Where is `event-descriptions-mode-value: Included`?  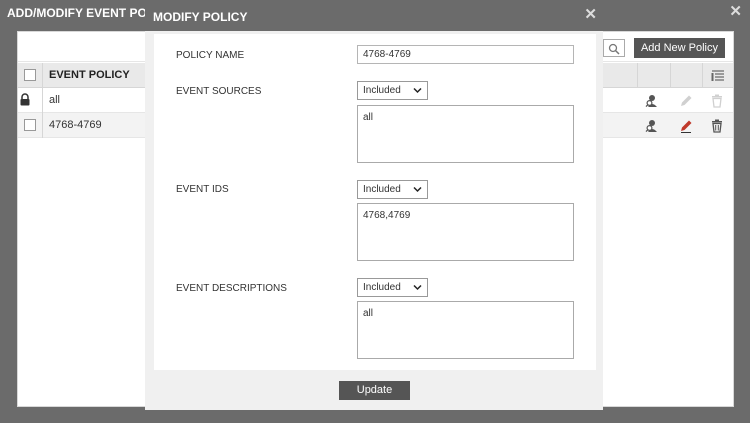 event-descriptions-mode-value: Included is located at coordinates (382, 287).